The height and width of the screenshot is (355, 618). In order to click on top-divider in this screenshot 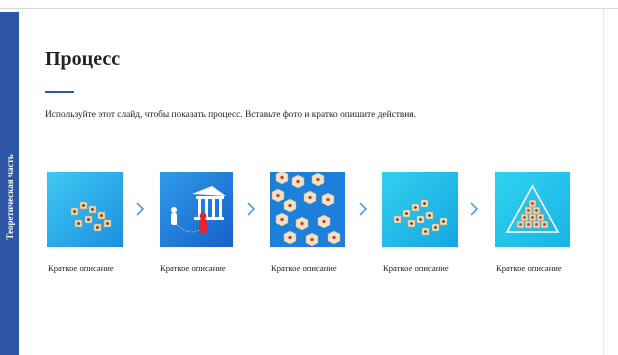, I will do `click(309, 8)`.